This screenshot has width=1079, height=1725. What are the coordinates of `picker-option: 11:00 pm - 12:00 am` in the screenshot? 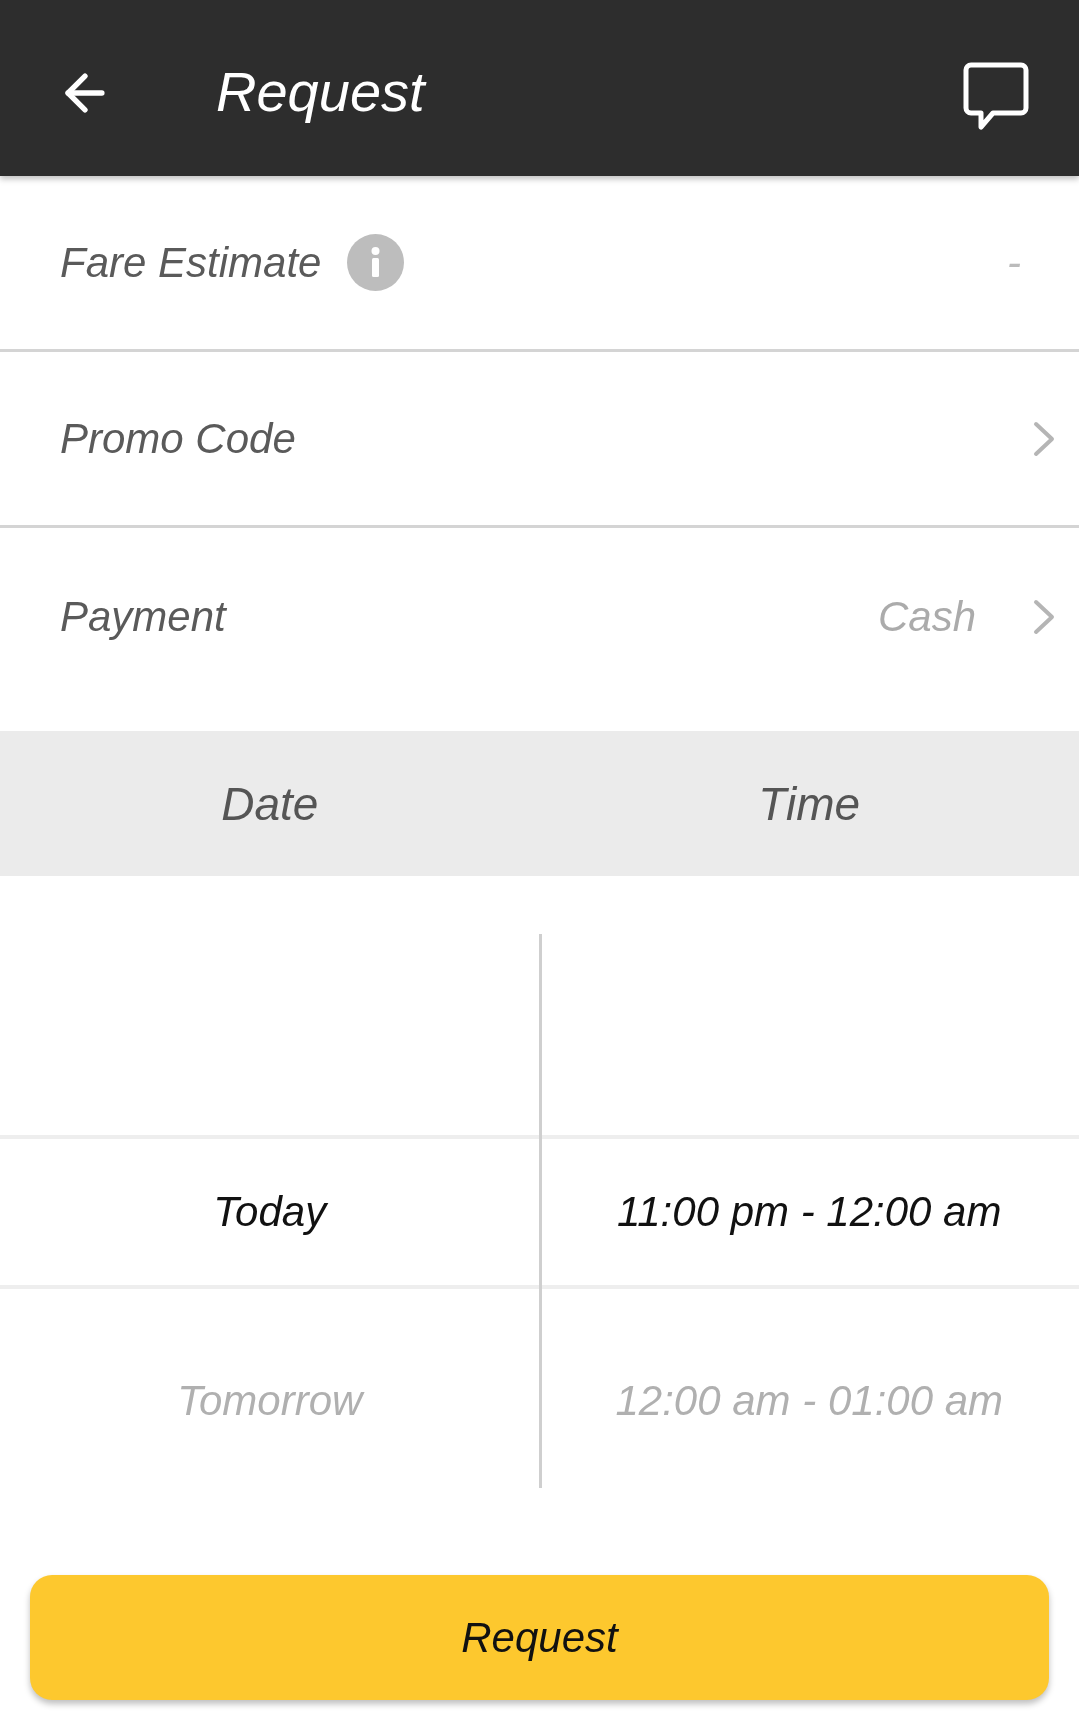 It's located at (809, 1212).